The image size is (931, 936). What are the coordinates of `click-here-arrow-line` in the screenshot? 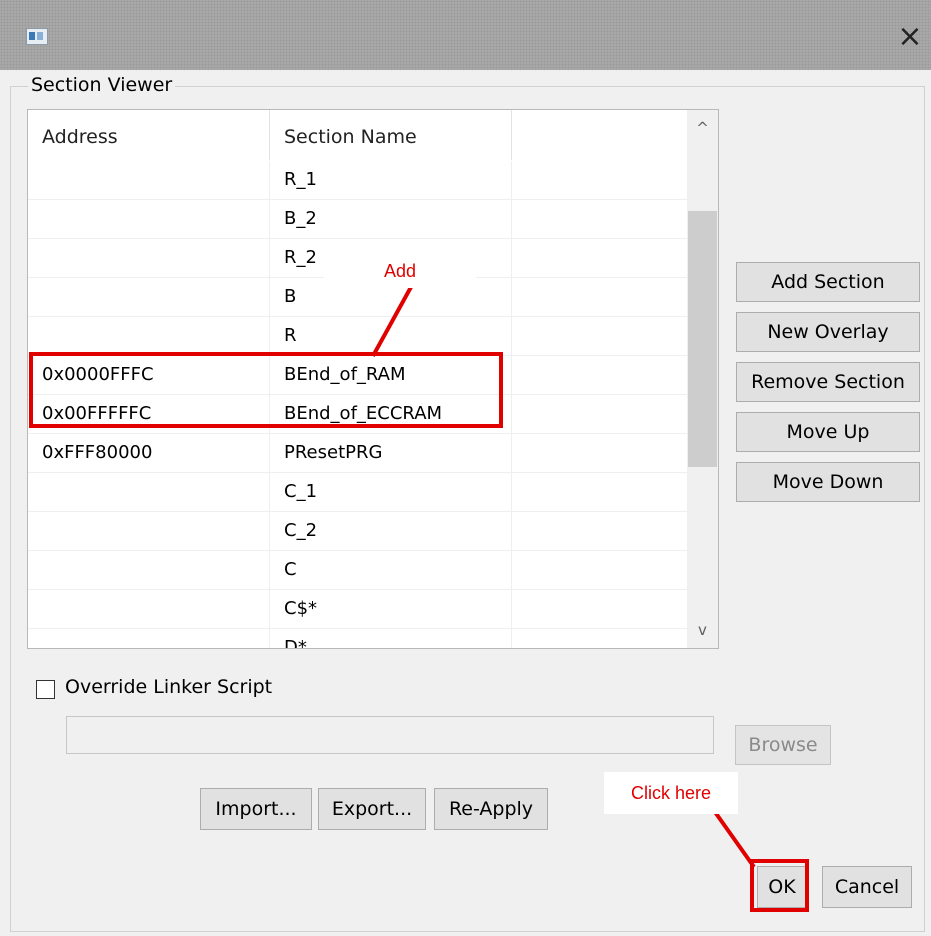 It's located at (734, 839).